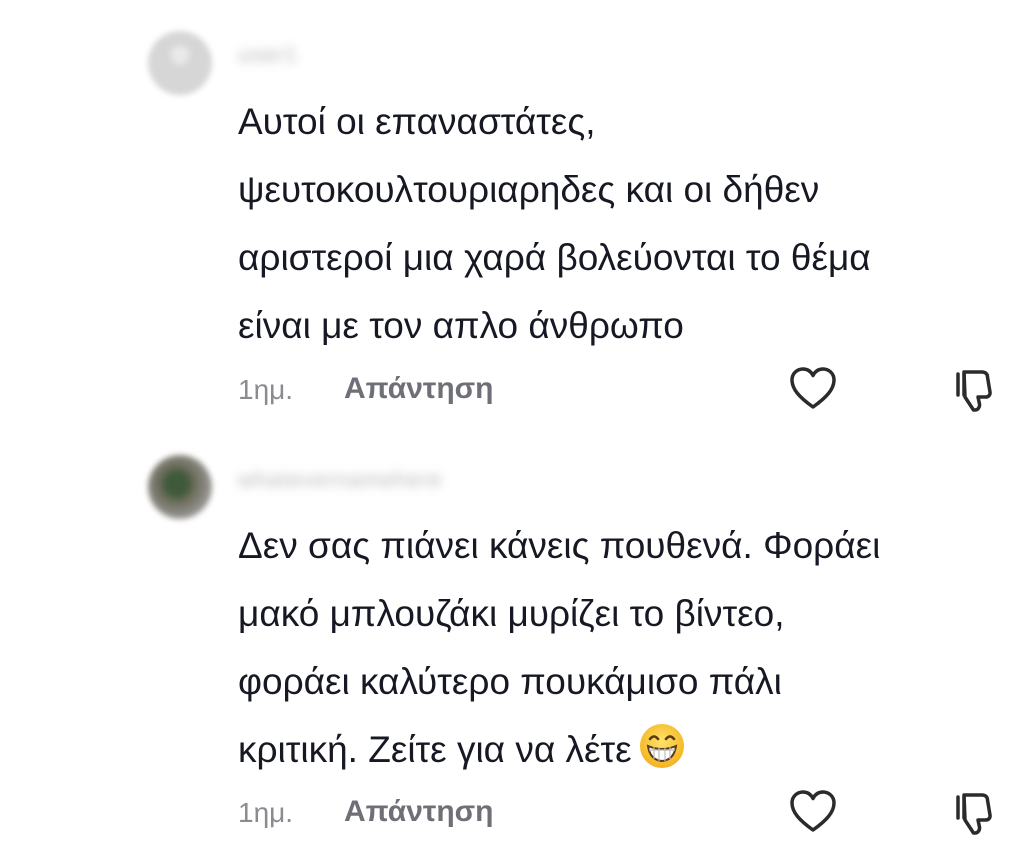 This screenshot has height=851, width=1024. What do you see at coordinates (268, 55) in the screenshot?
I see `comment-username: user1` at bounding box center [268, 55].